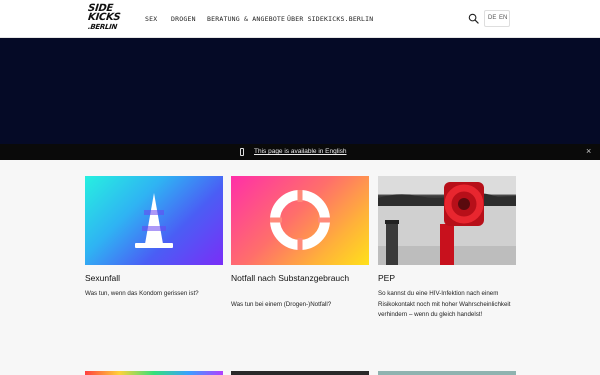 The width and height of the screenshot is (600, 375). What do you see at coordinates (473, 18) in the screenshot?
I see `search-icon` at bounding box center [473, 18].